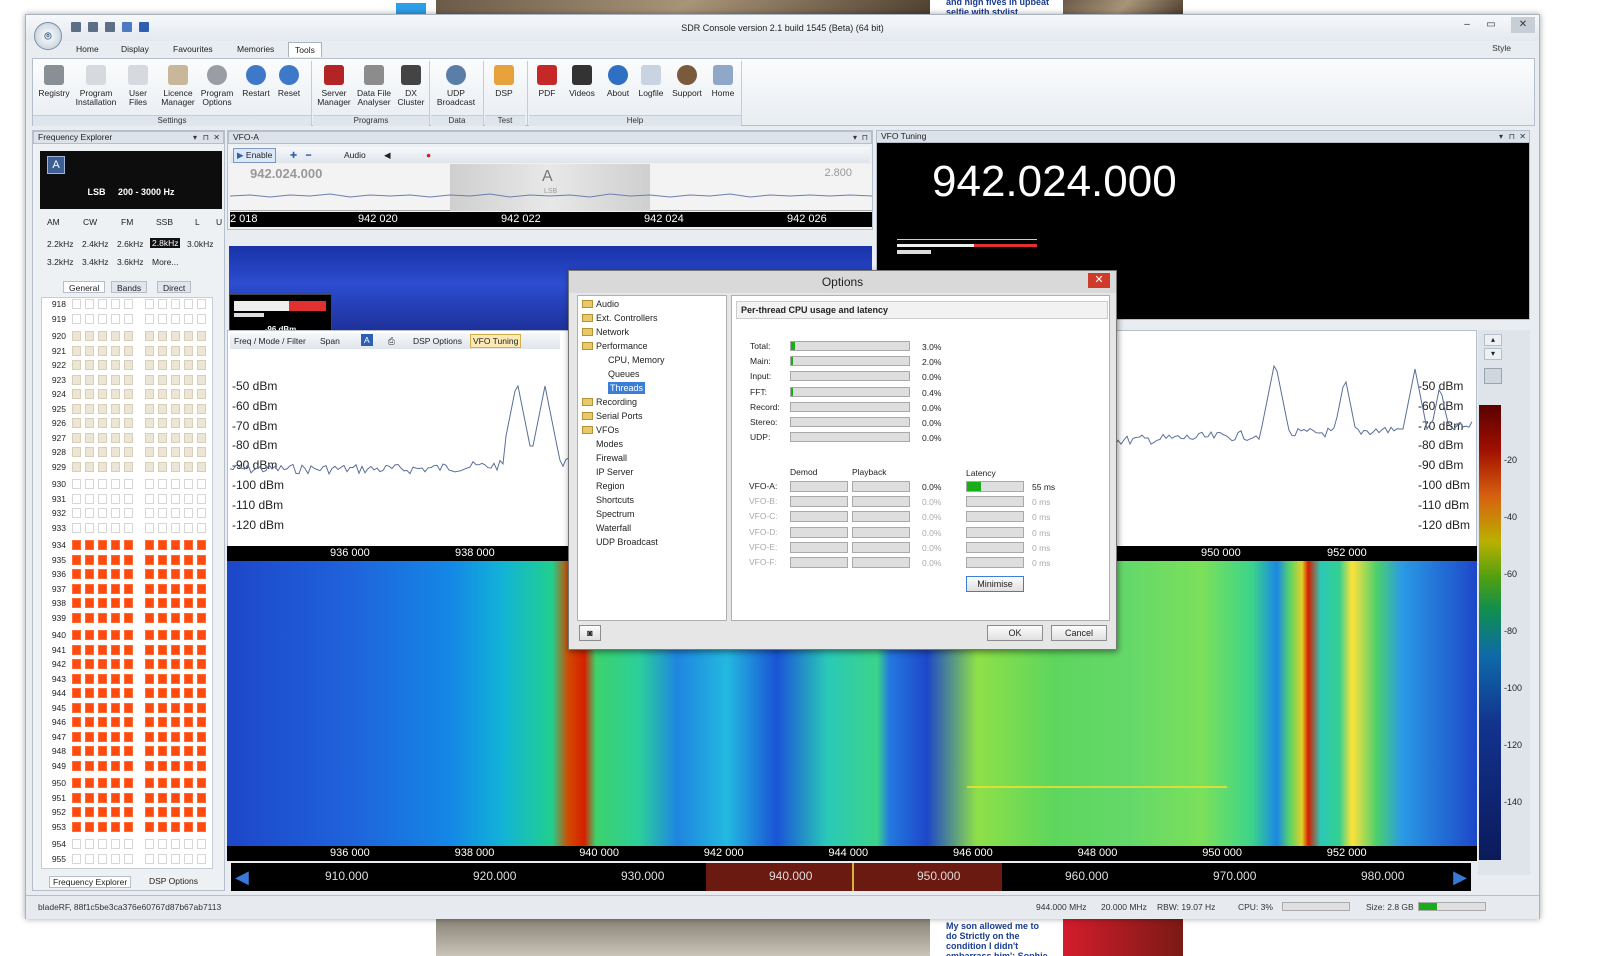 The image size is (1600, 956). Describe the element at coordinates (127, 27) in the screenshot. I see `play-icon` at that location.